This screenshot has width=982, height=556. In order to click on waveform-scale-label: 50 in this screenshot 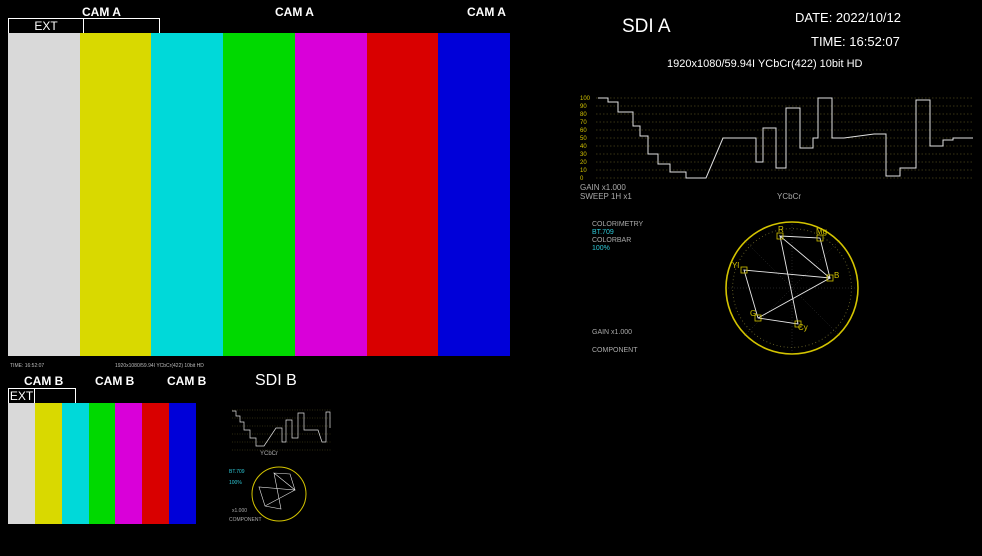, I will do `click(583, 139)`.